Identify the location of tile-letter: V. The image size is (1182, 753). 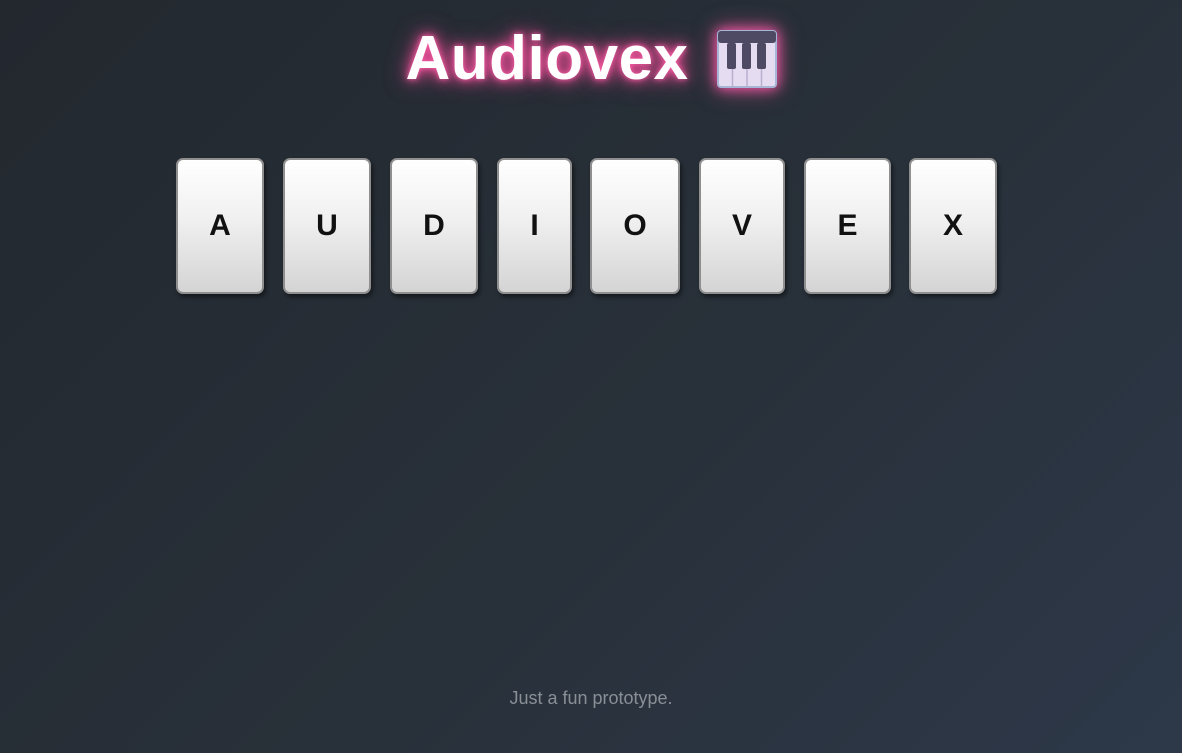
(741, 225).